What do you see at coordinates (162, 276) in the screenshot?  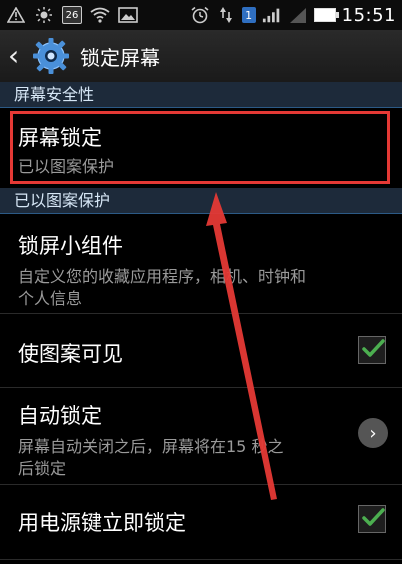 I see `lock-widgets-subtitle-line1: 自定义您的收藏应用程序，相机、时钟和` at bounding box center [162, 276].